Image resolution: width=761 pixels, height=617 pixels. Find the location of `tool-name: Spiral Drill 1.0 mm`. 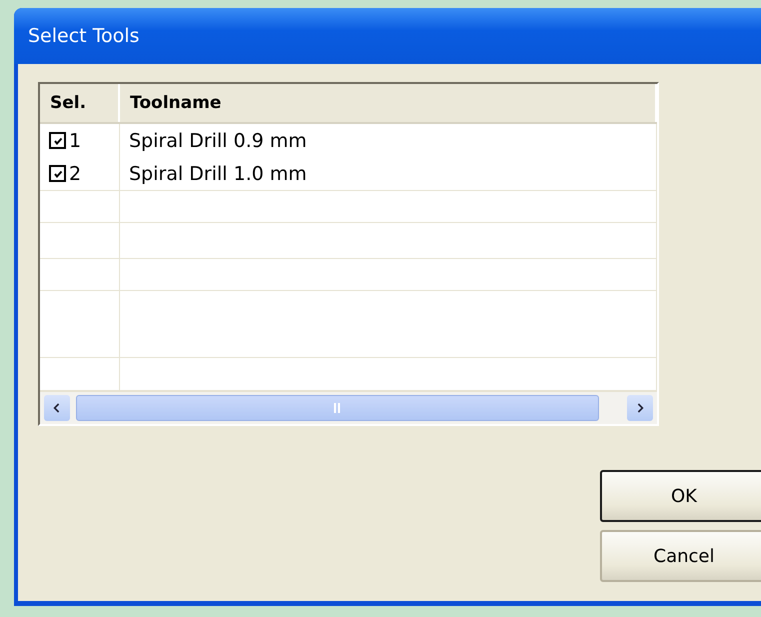

tool-name: Spiral Drill 1.0 mm is located at coordinates (218, 173).